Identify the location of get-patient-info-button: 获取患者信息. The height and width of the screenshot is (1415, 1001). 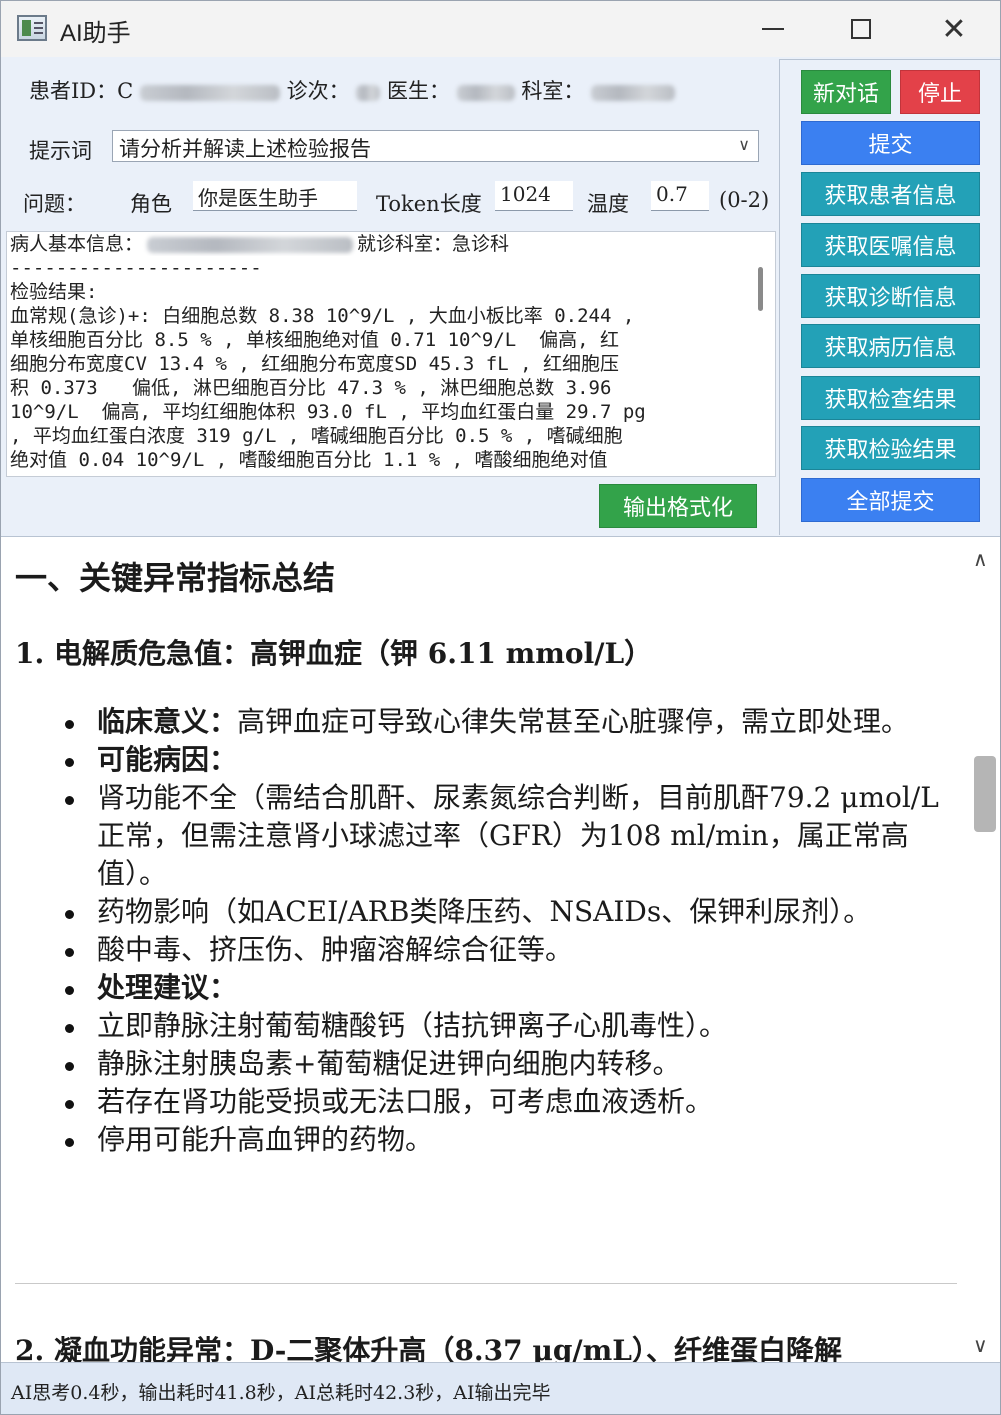
(890, 194).